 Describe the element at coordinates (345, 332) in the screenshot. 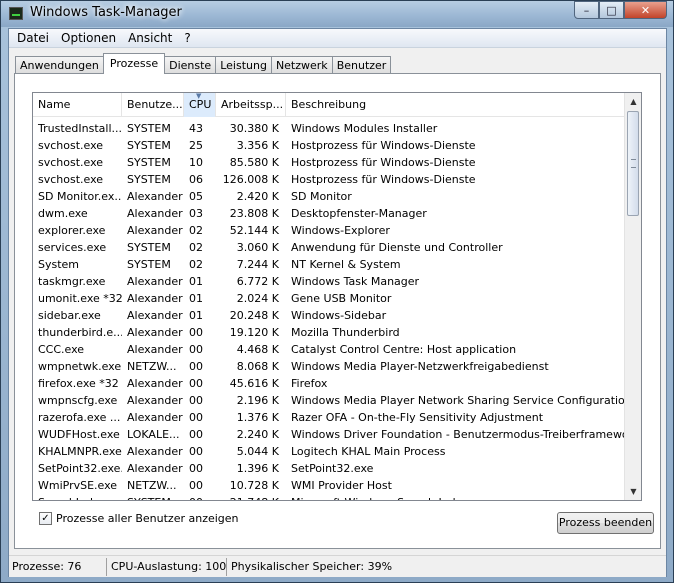

I see `process-description-cell: Mozilla Thunderbird` at that location.